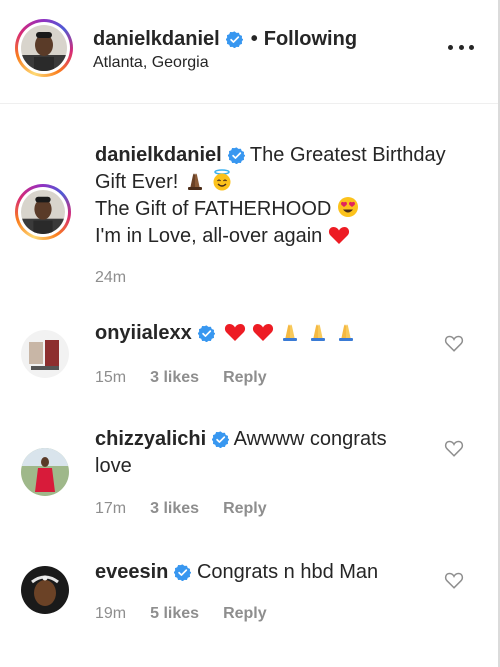  I want to click on author-username: danielkdaniel, so click(156, 39).